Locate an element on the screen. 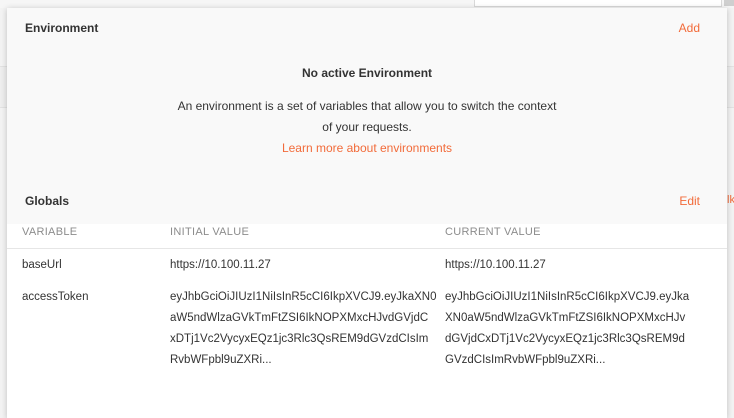 This screenshot has width=734, height=418. column-header-variable: VARIABLE is located at coordinates (50, 232).